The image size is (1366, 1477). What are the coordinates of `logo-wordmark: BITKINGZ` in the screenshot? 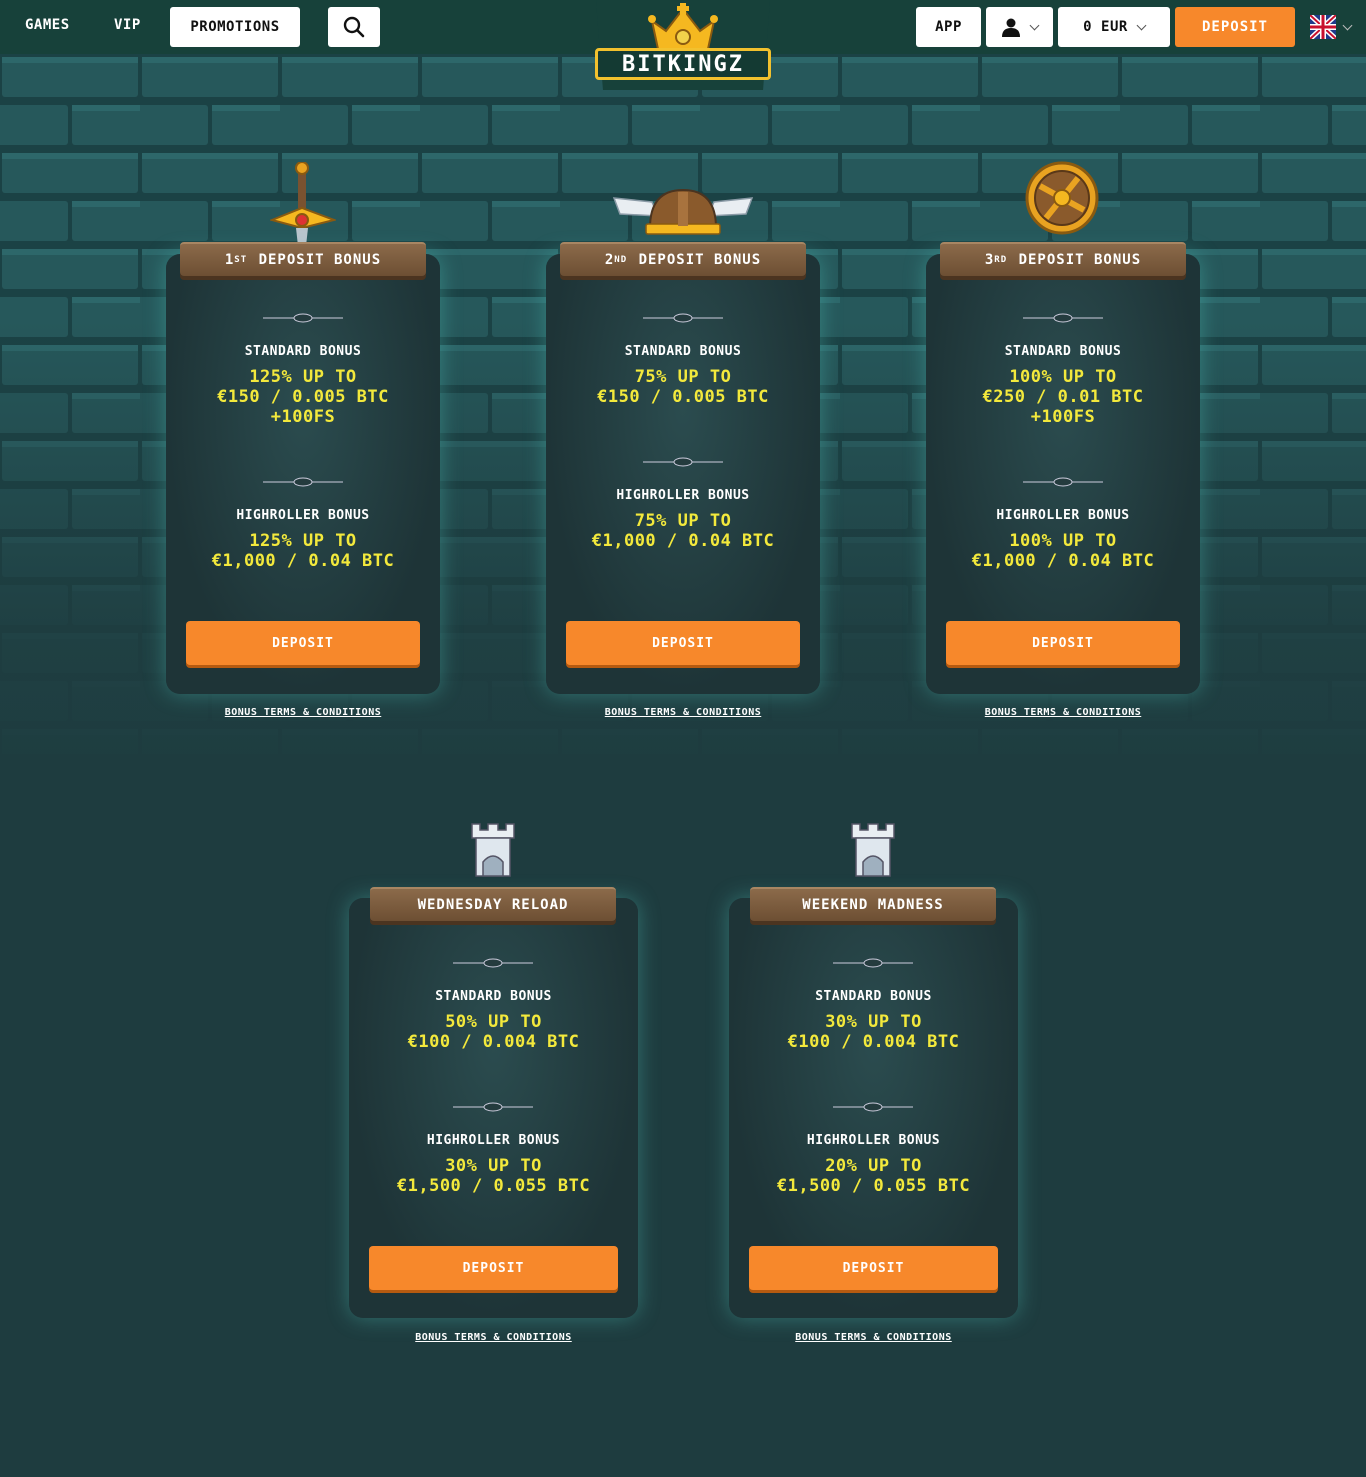 It's located at (683, 64).